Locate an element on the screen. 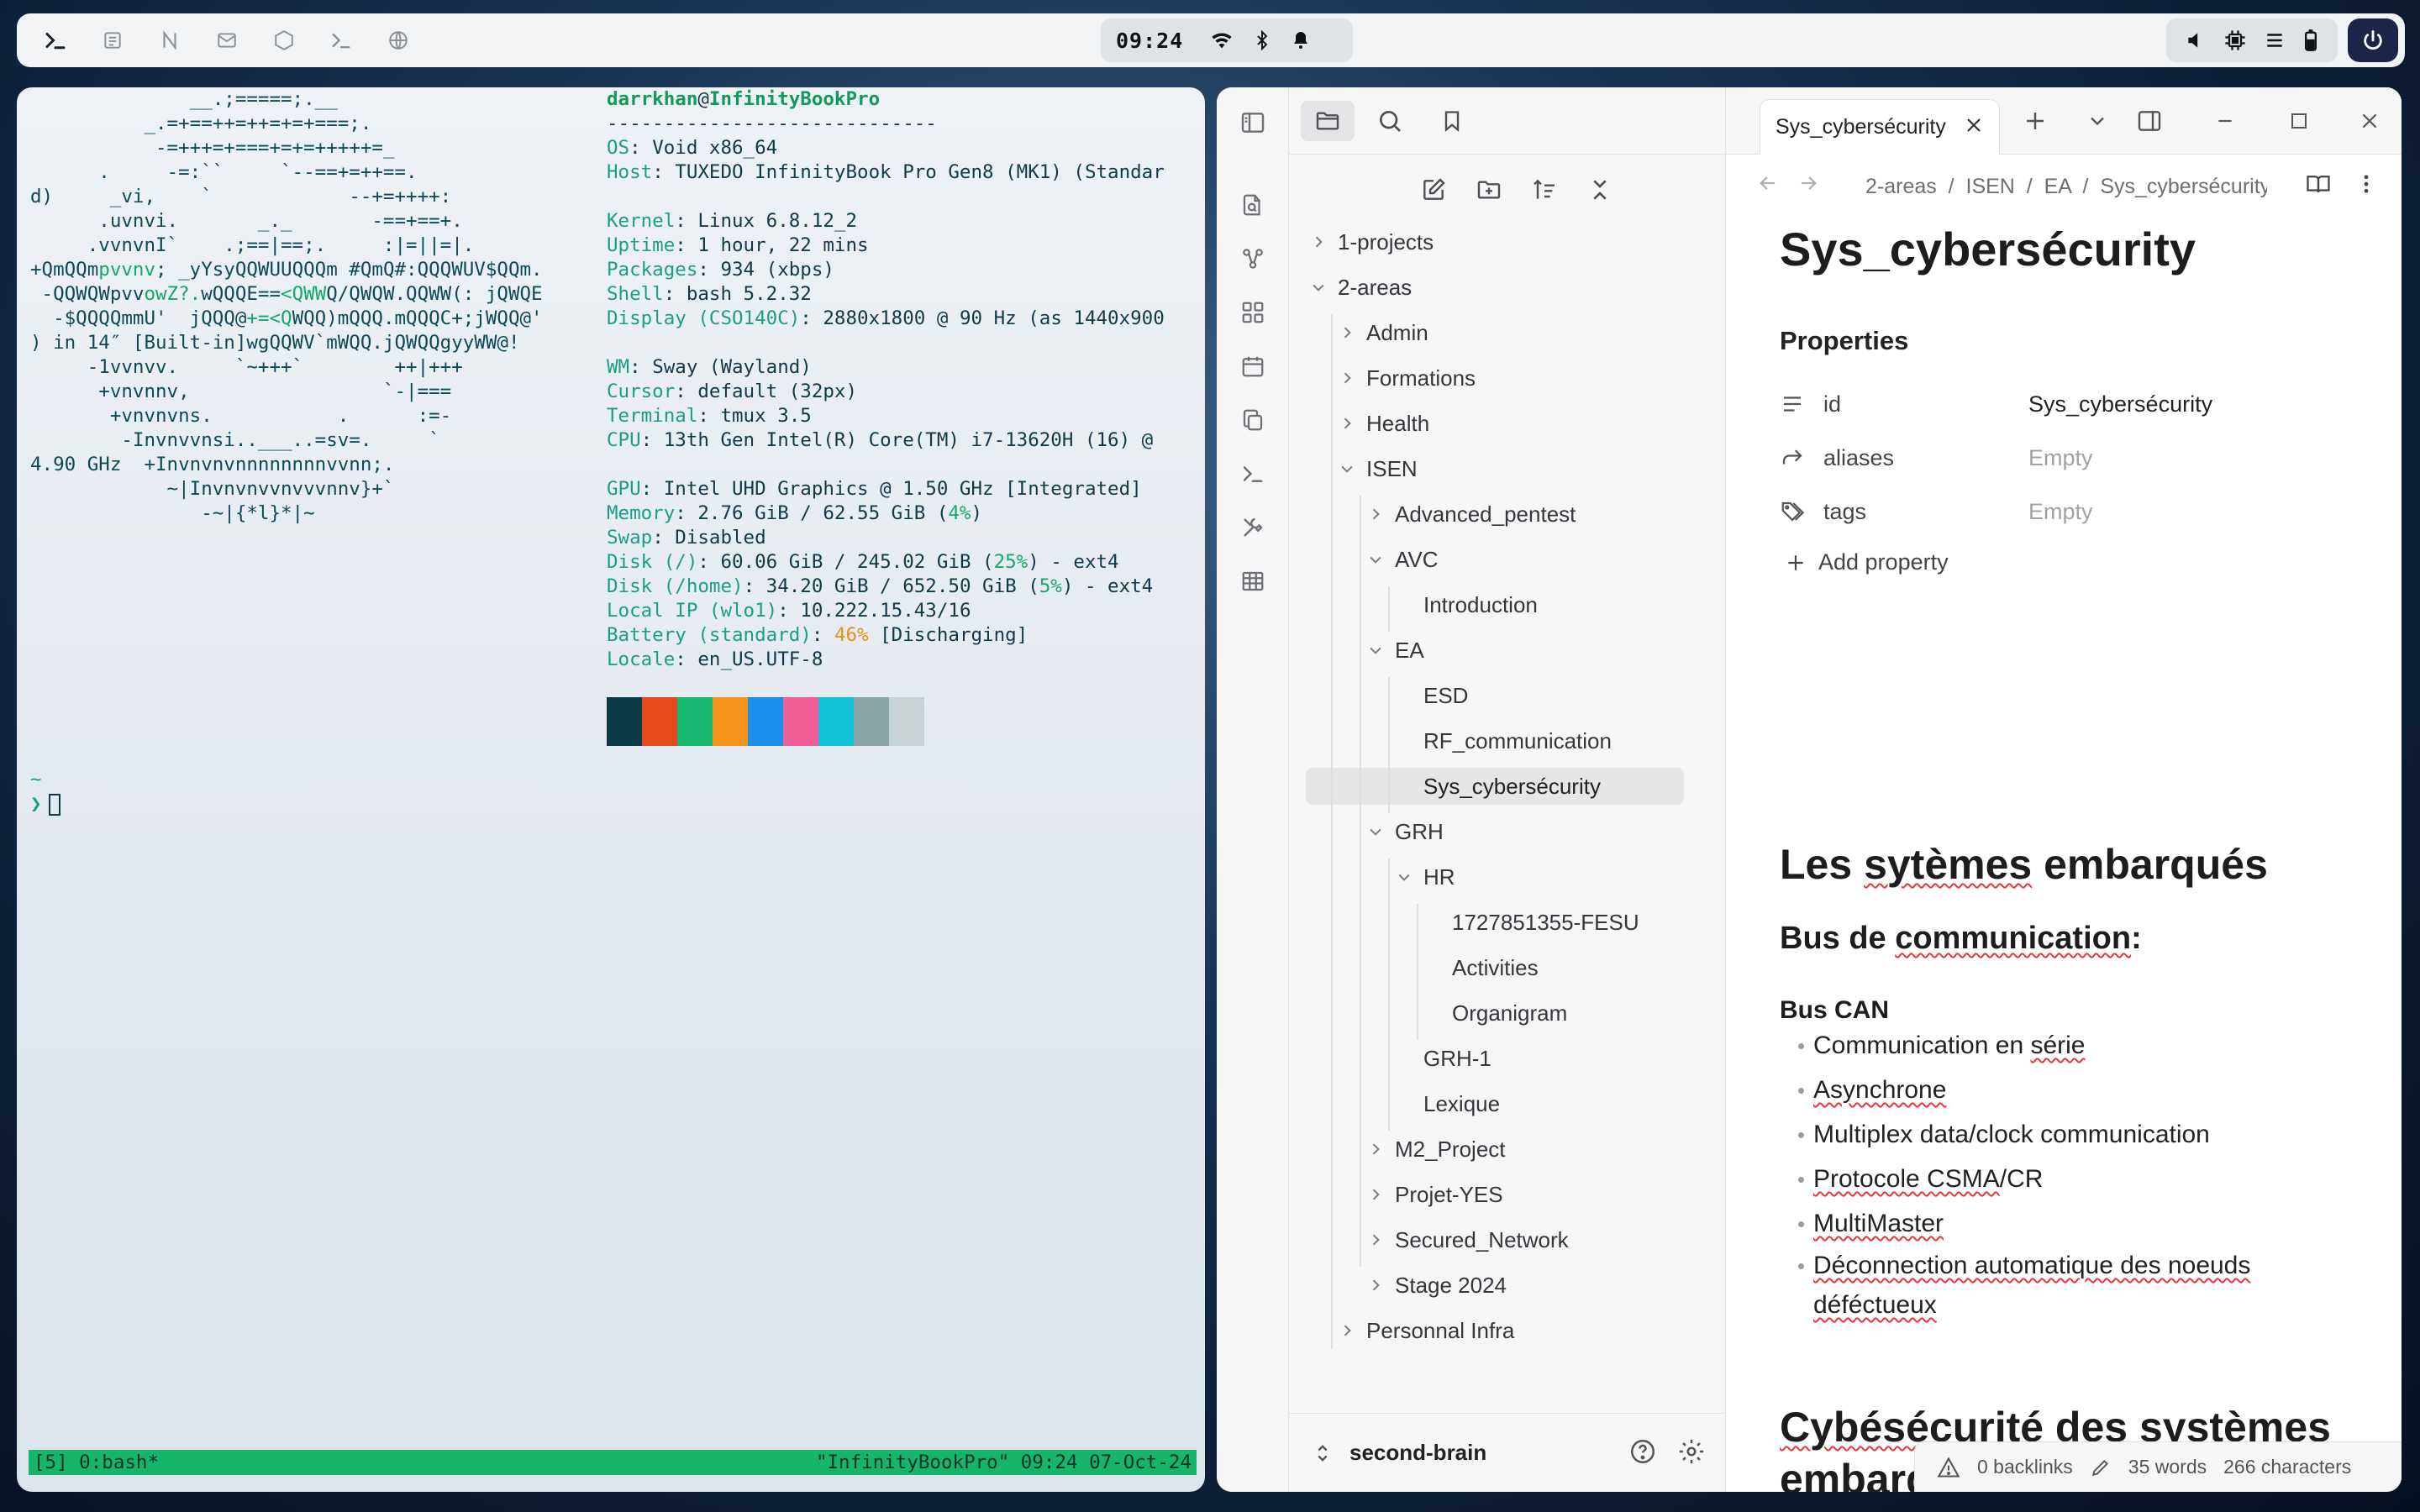 The height and width of the screenshot is (1512, 2420). tmux-window-list: [5] 0:bash* is located at coordinates (96, 1462).